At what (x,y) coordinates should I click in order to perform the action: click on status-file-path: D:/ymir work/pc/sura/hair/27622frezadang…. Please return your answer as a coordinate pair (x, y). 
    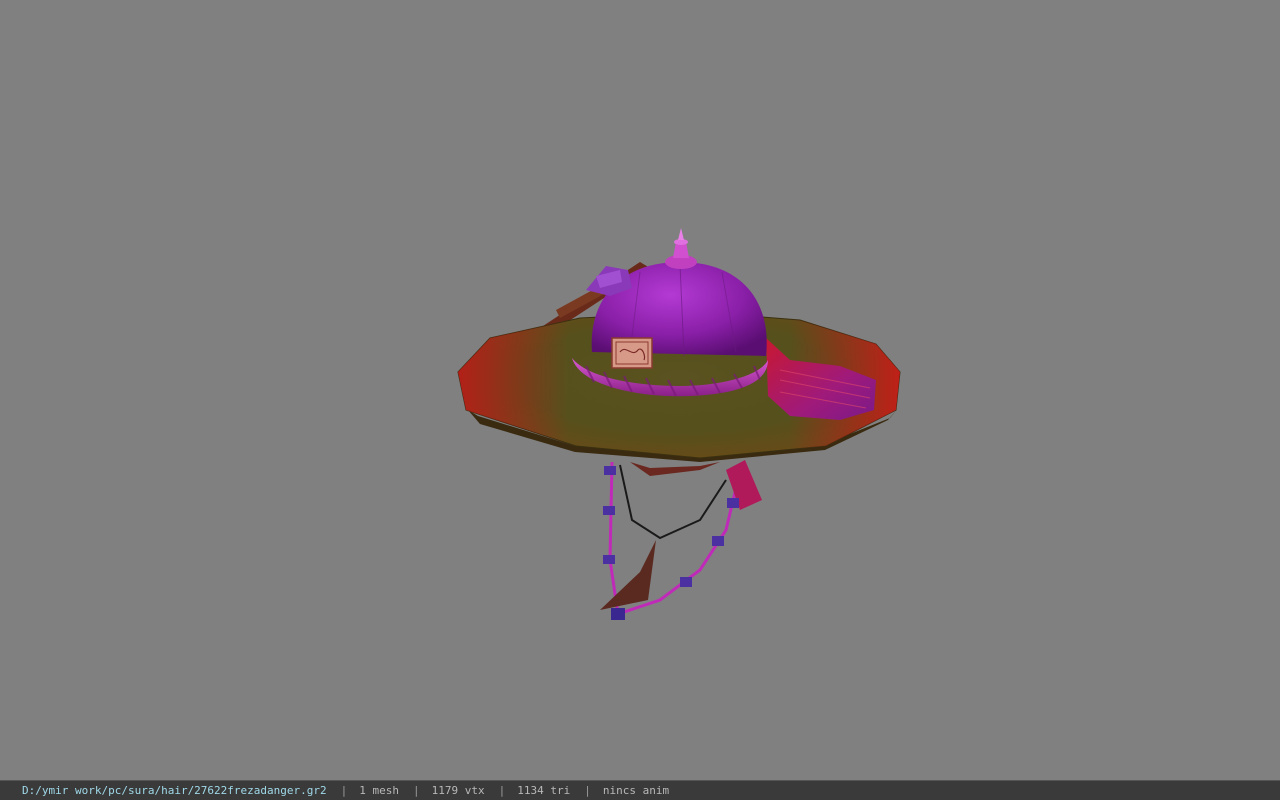
    Looking at the image, I should click on (174, 790).